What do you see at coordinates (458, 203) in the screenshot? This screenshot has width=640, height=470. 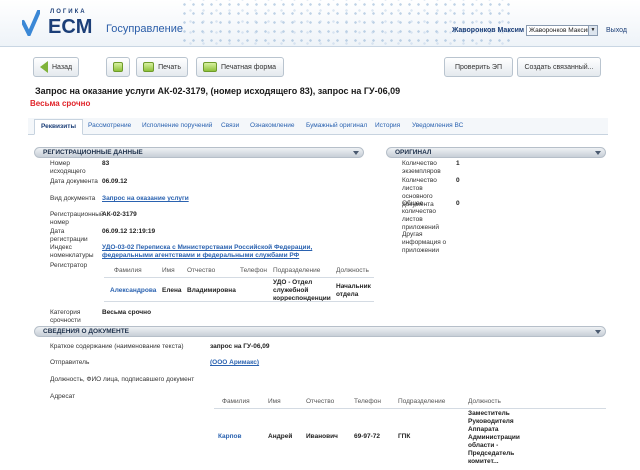 I see `attach-sheets-value: 0` at bounding box center [458, 203].